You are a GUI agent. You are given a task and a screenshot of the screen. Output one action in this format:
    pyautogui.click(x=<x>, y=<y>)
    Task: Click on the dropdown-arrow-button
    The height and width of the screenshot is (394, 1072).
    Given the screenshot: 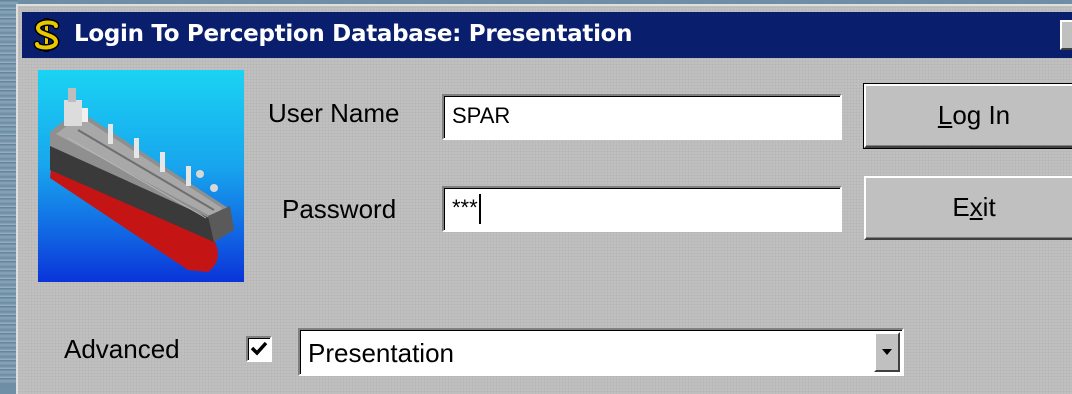 What is the action you would take?
    pyautogui.click(x=887, y=352)
    